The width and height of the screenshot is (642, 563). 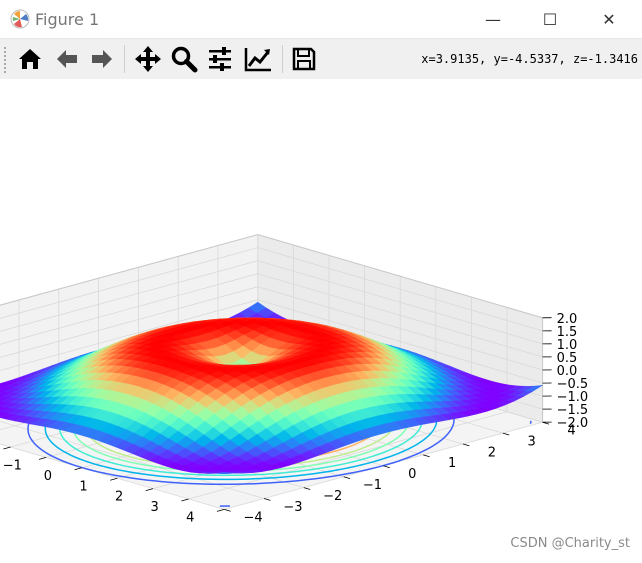 What do you see at coordinates (292, 507) in the screenshot?
I see `y-tick-label: −3` at bounding box center [292, 507].